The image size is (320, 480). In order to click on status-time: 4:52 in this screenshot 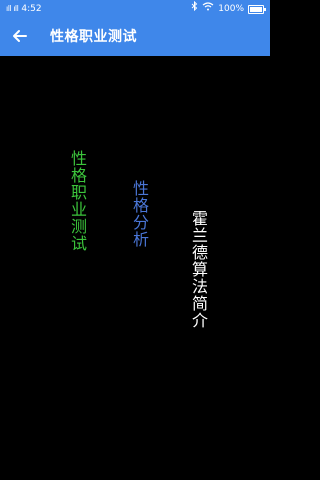, I will do `click(31, 9)`.